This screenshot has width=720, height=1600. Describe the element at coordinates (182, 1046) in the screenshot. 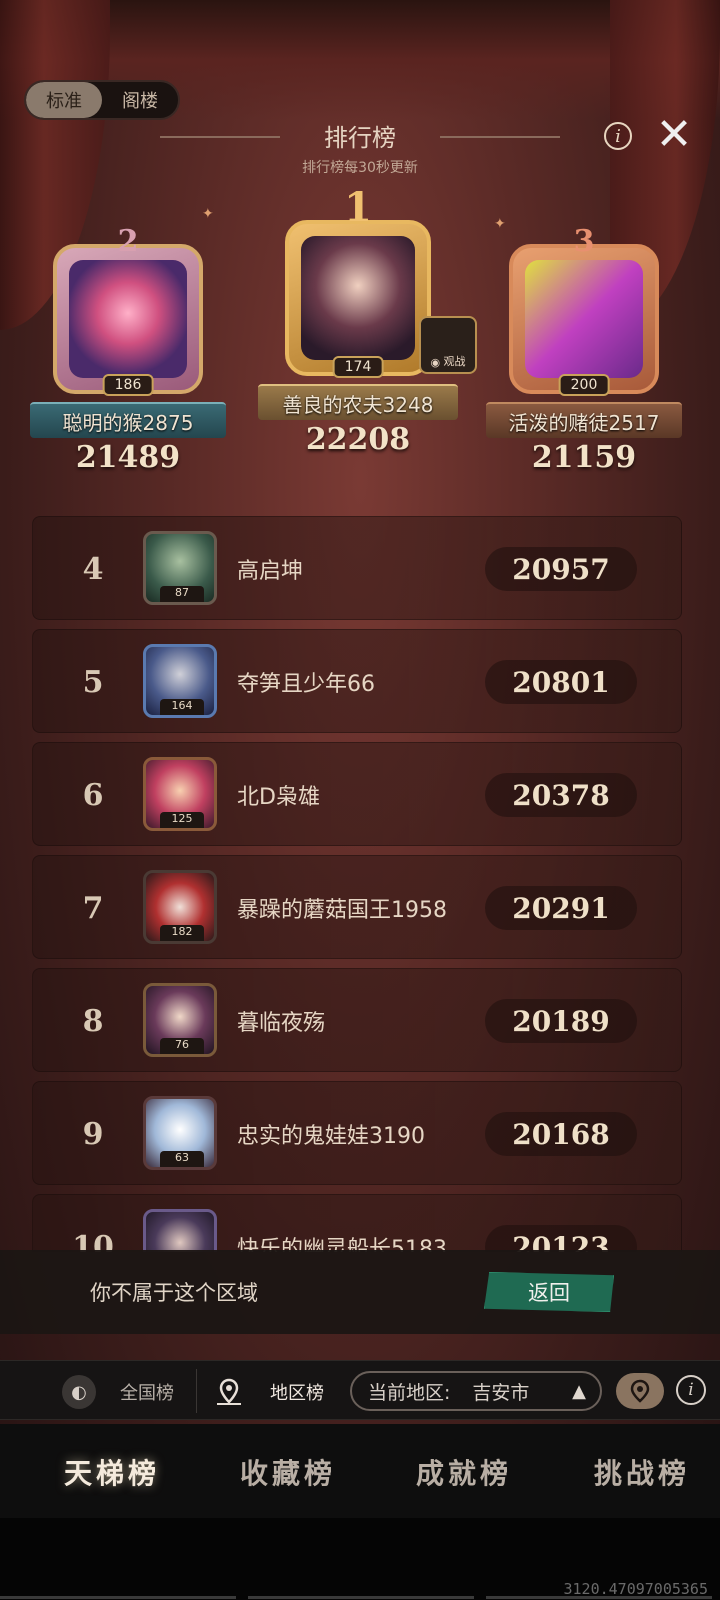

I see `level-badge: 76` at that location.